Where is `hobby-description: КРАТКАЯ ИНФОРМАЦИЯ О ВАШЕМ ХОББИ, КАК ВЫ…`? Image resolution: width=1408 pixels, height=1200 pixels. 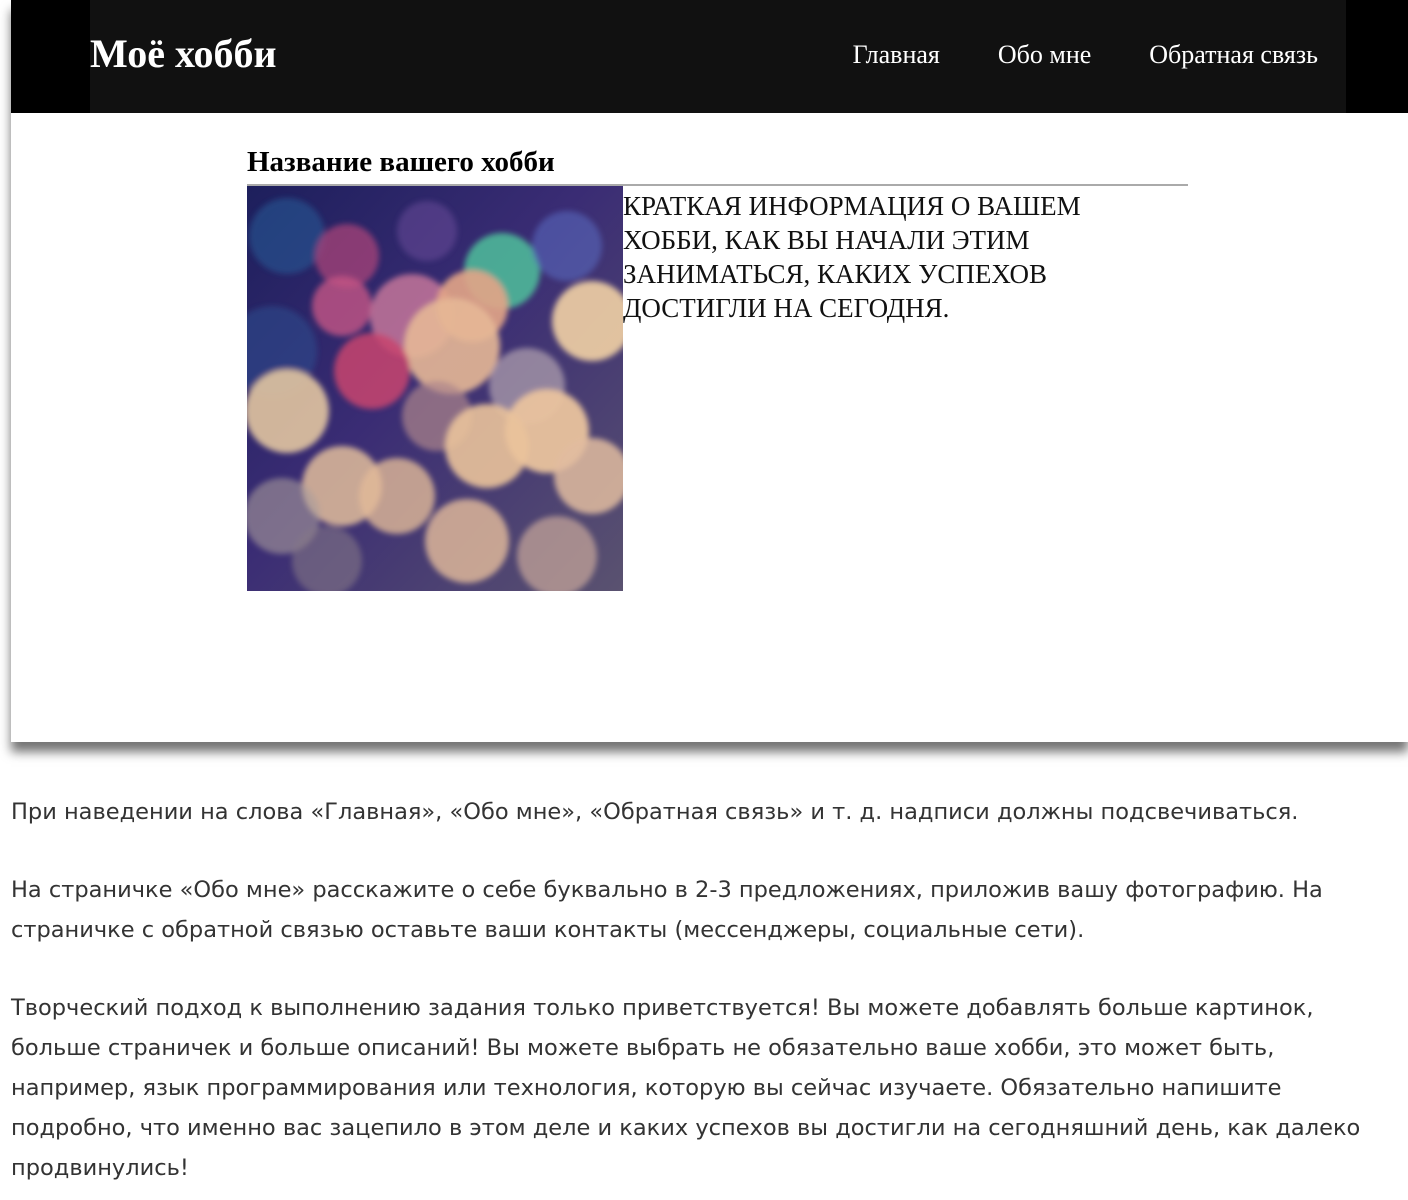 hobby-description: КРАТКАЯ ИНФОРМАЦИЯ О ВАШЕМ ХОББИ, КАК ВЫ… is located at coordinates (852, 257).